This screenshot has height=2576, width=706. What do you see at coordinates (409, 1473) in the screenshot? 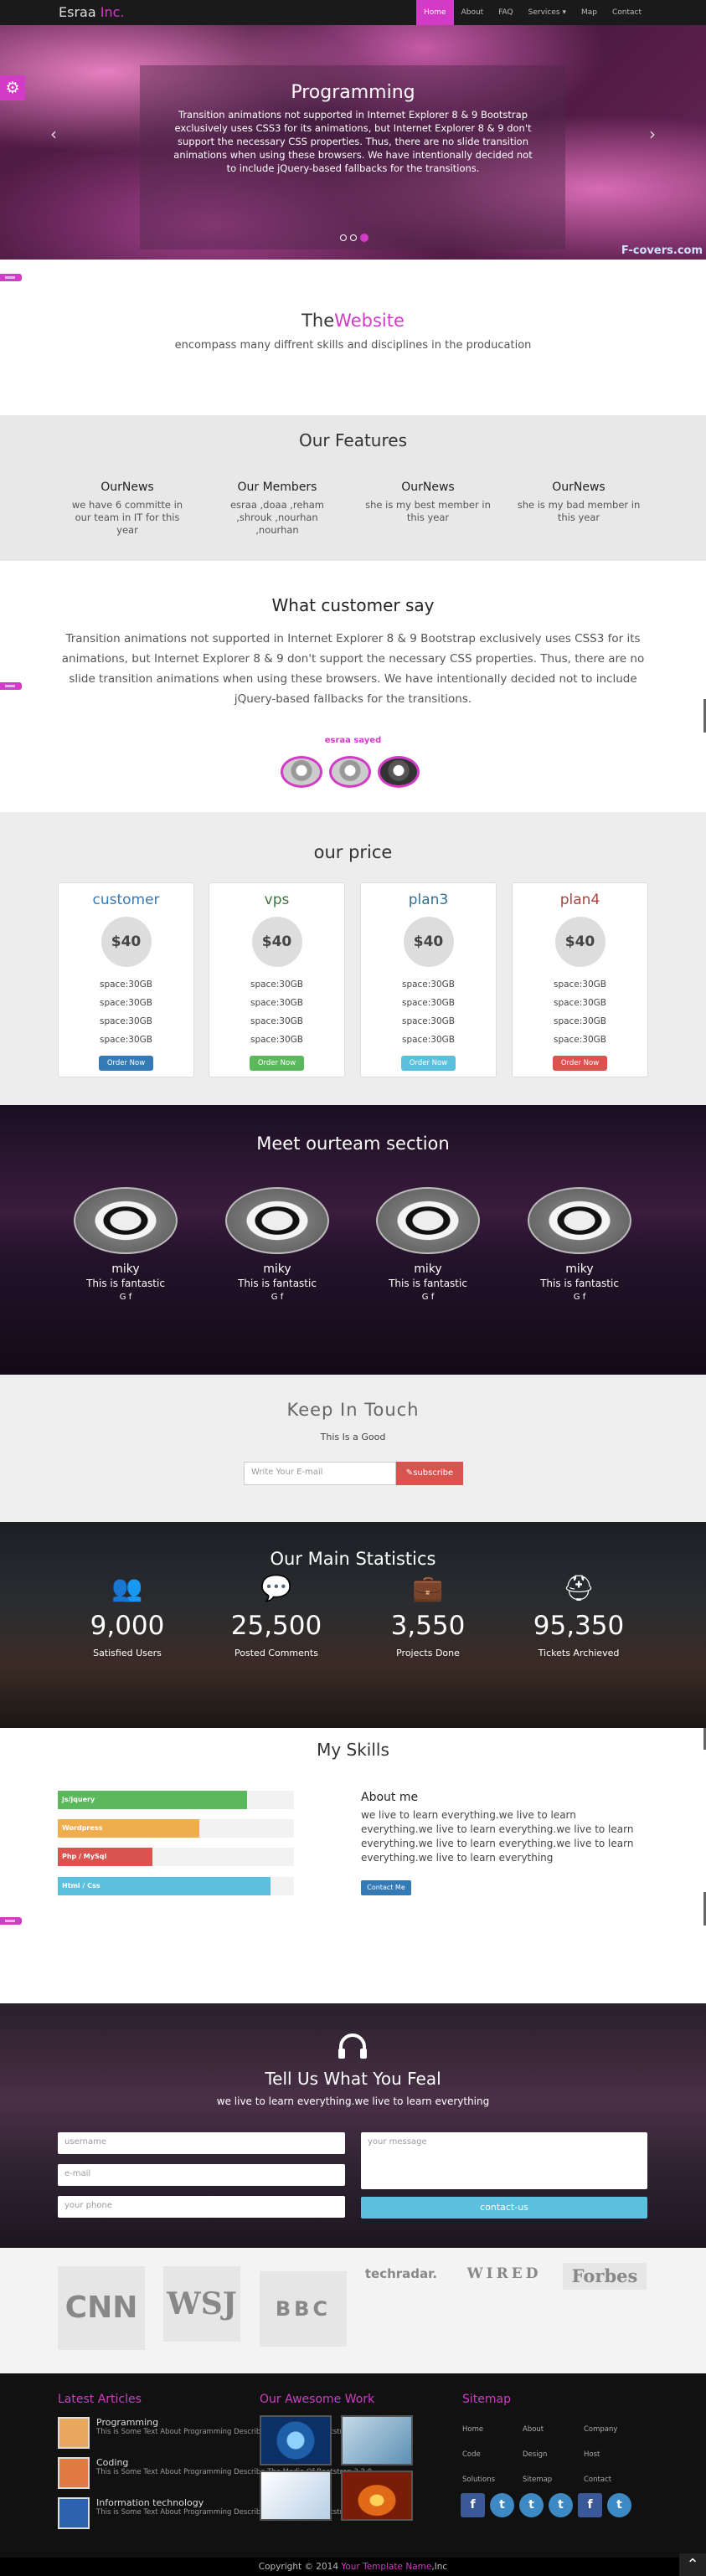
I see `edit-icon: ✎` at bounding box center [409, 1473].